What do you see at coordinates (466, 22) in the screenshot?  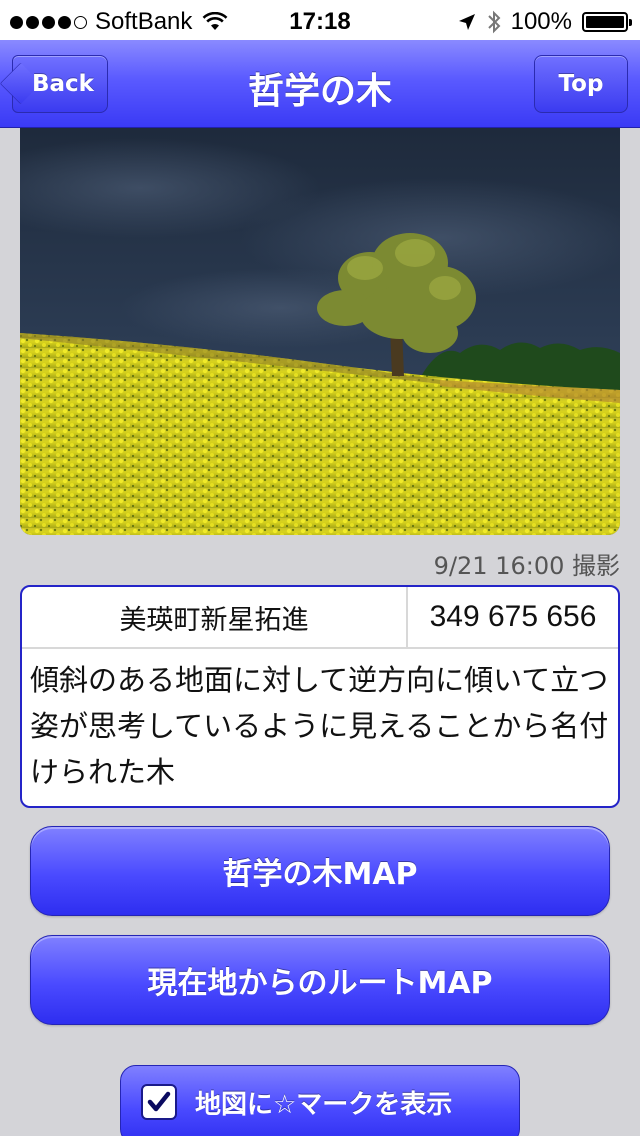 I see `location-arrow-icon` at bounding box center [466, 22].